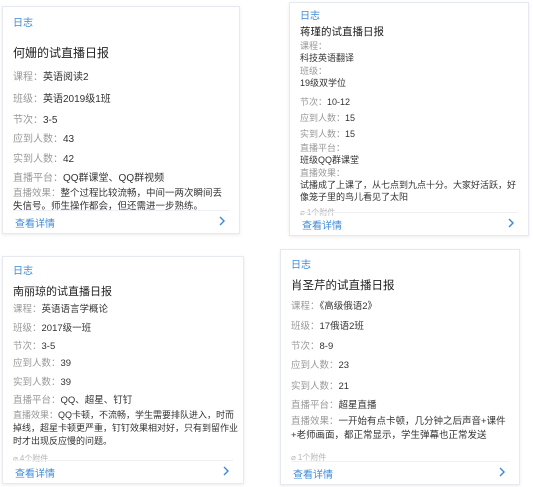  I want to click on card-title: 何姗的试直播日报, so click(61, 53).